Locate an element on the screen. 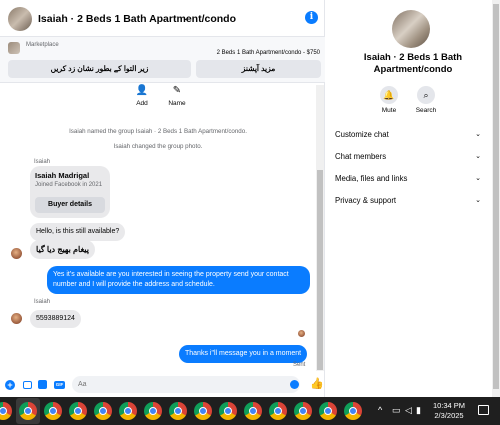  add-person-icon: 👤 is located at coordinates (142, 90).